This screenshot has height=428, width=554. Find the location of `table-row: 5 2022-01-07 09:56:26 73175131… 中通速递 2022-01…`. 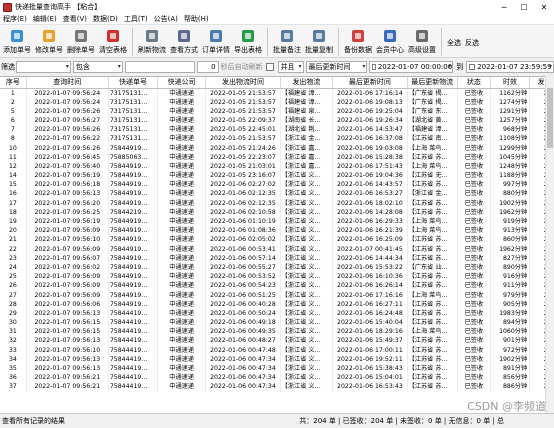

table-row: 5 2022-01-07 09:56:26 73175131… 中通速递 2022-01… is located at coordinates (277, 111).